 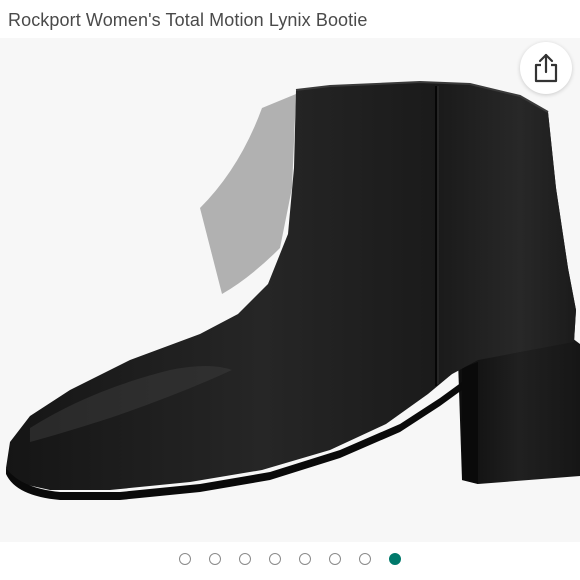 I want to click on share-button, so click(x=546, y=68).